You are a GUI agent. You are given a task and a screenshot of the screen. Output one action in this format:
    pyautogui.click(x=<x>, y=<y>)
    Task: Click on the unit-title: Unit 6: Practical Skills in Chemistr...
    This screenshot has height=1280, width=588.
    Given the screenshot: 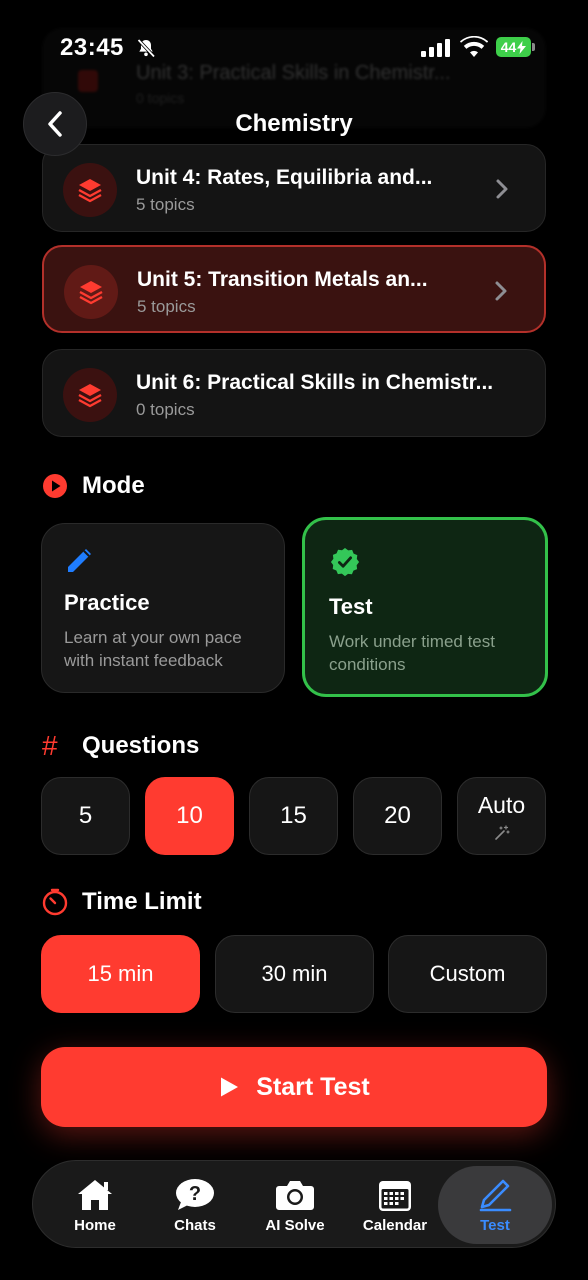 What is the action you would take?
    pyautogui.click(x=315, y=382)
    